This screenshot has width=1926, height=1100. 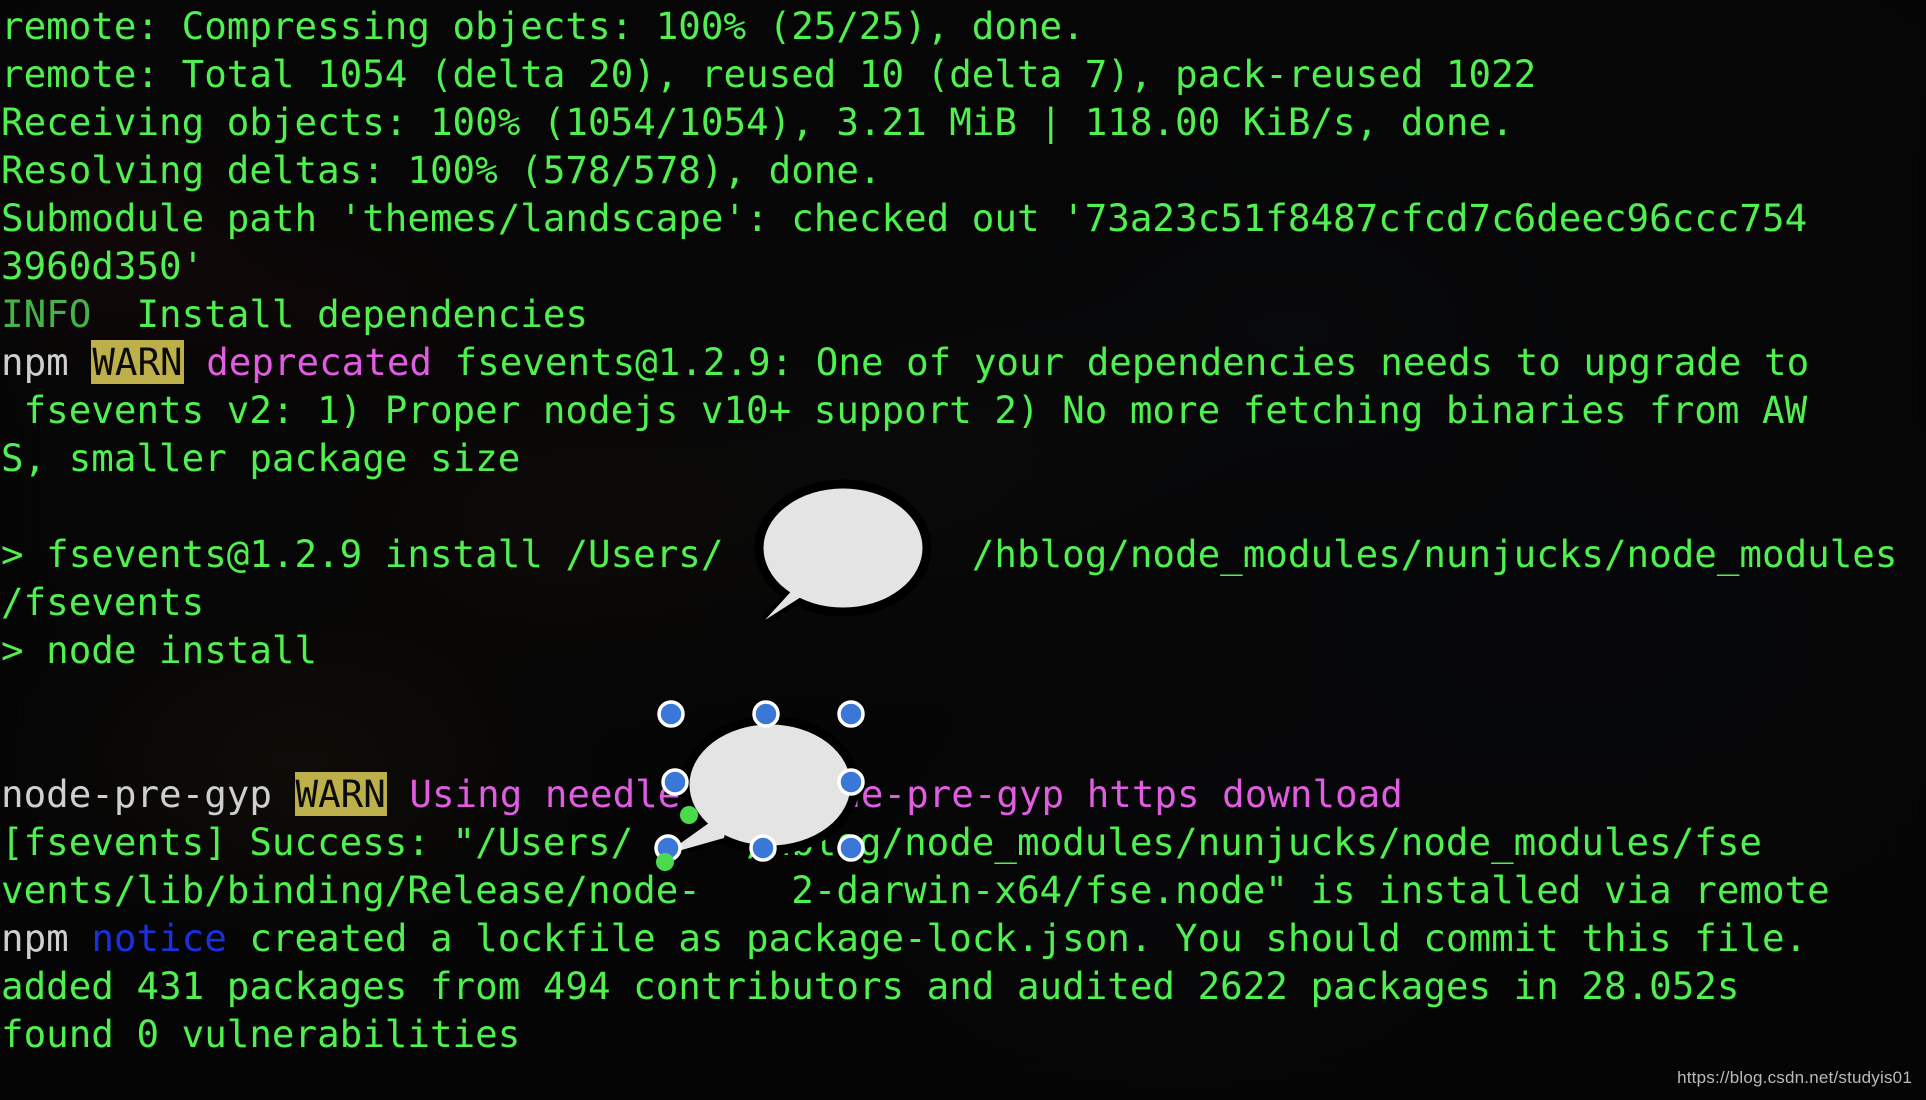 I want to click on handle-top-center, so click(x=766, y=714).